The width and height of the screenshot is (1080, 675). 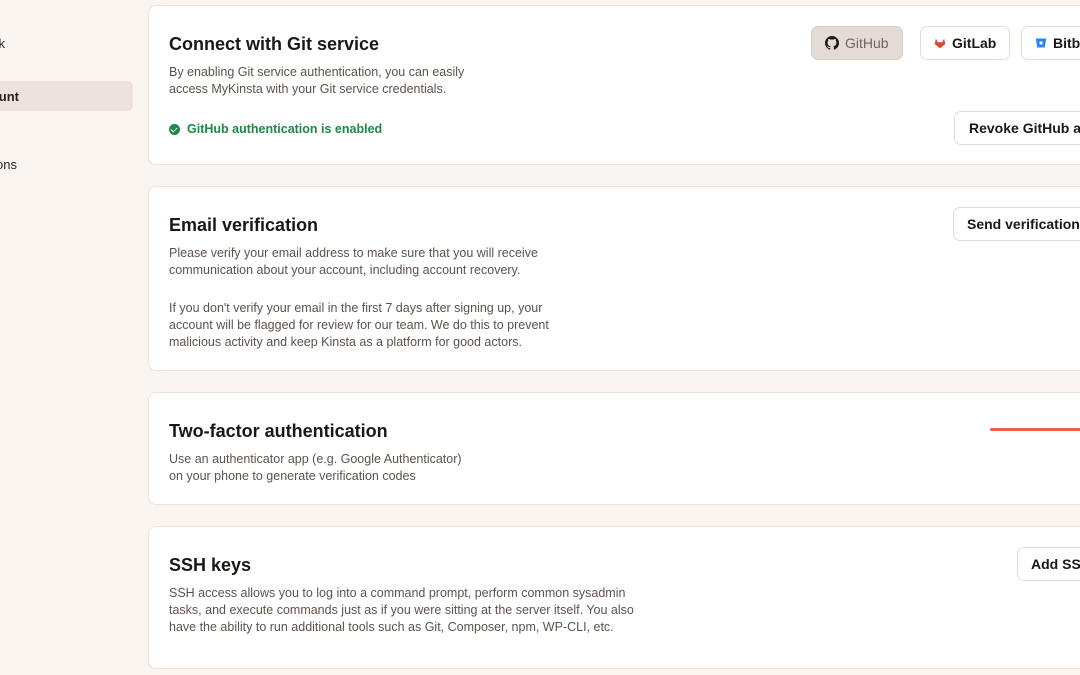 What do you see at coordinates (66, 164) in the screenshot?
I see `sidebar-item-3: ions` at bounding box center [66, 164].